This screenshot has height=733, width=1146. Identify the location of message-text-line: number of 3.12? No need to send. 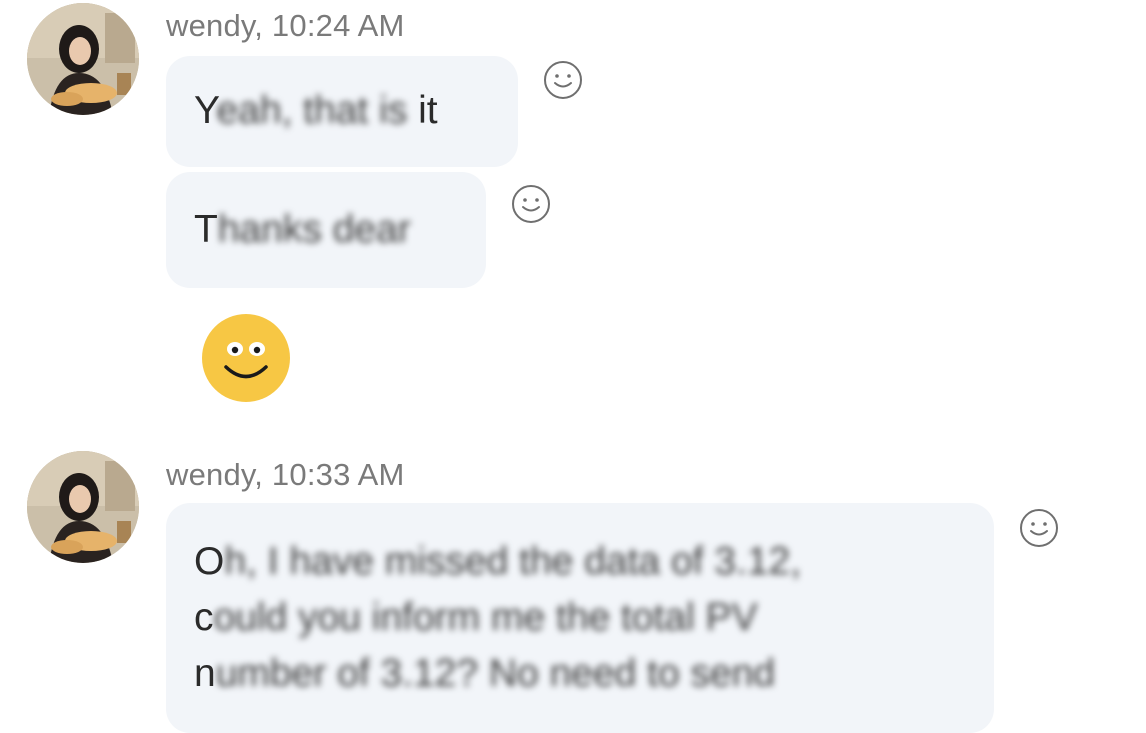
(484, 674).